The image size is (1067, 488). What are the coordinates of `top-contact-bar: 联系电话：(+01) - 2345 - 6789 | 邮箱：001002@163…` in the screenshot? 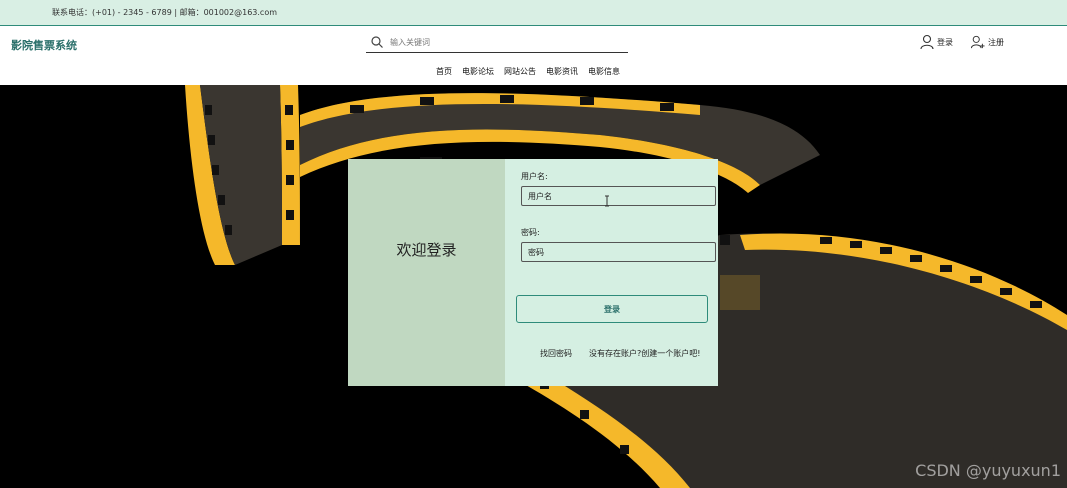 It's located at (533, 13).